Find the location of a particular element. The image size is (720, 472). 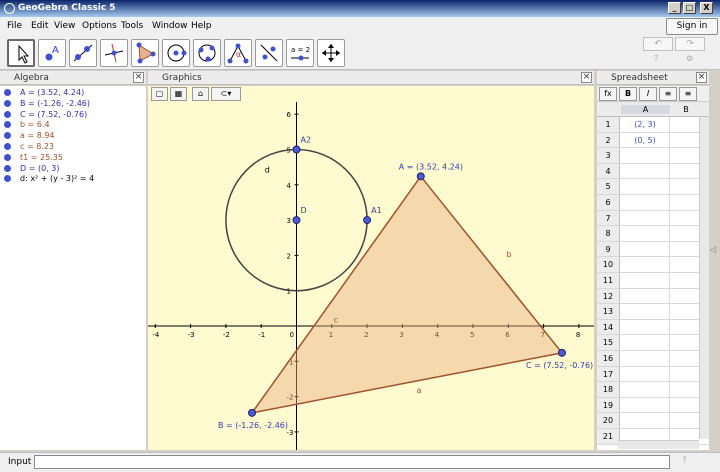

bold-button: B is located at coordinates (628, 94).